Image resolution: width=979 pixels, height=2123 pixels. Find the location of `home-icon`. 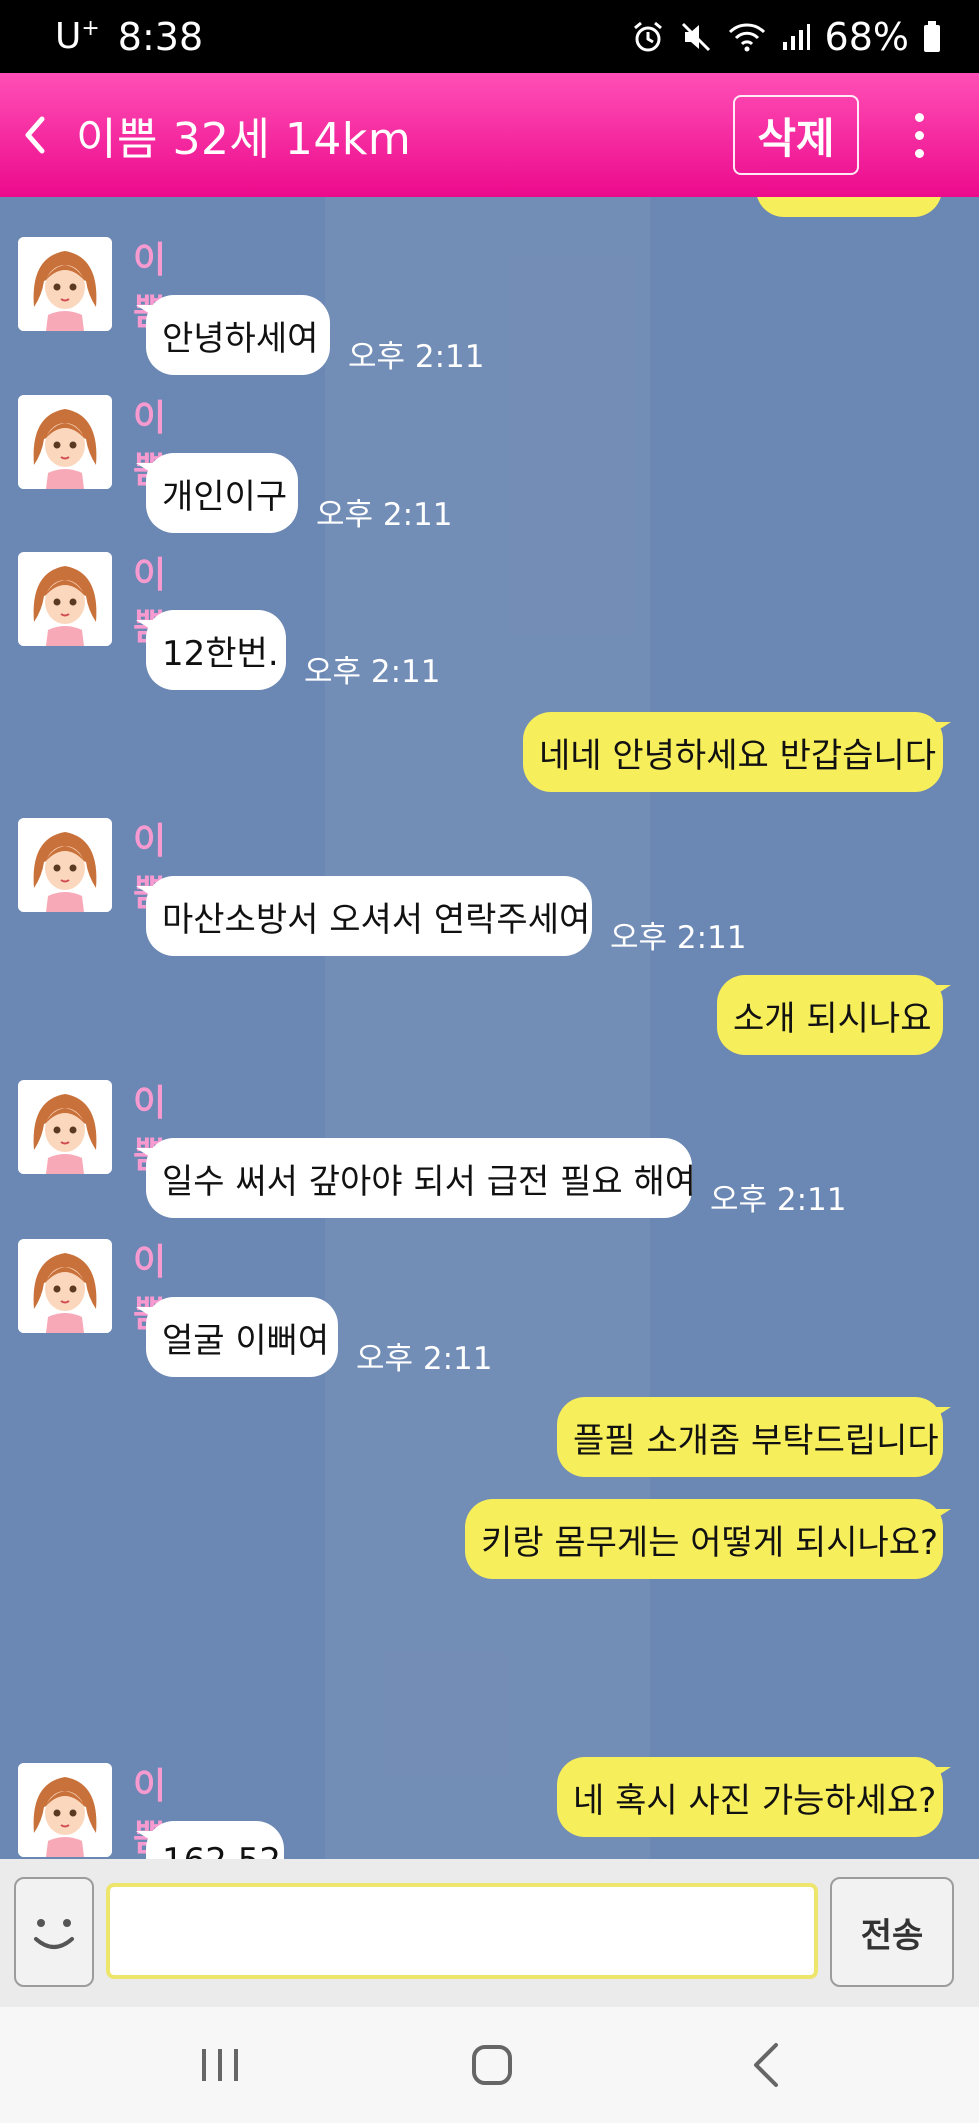

home-icon is located at coordinates (492, 2065).